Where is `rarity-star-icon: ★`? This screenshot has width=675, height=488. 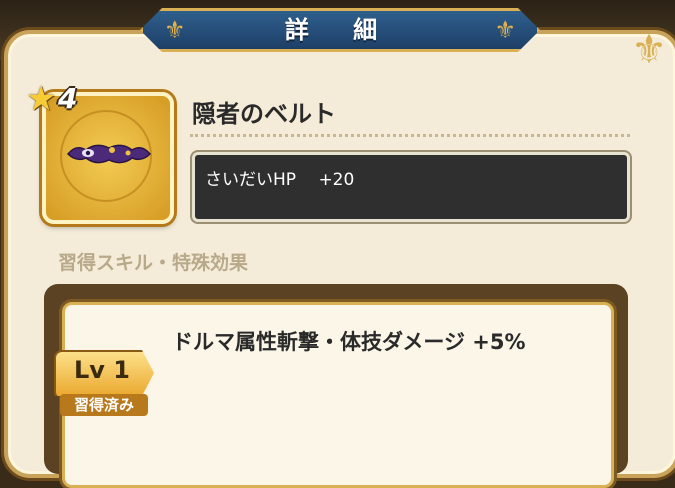
rarity-star-icon: ★ is located at coordinates (41, 99).